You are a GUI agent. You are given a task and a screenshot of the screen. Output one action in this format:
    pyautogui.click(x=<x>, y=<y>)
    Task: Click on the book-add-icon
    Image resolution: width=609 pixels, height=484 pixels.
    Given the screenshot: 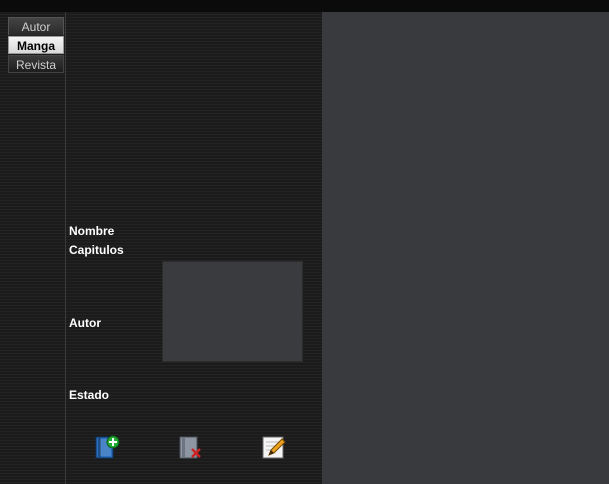 What is the action you would take?
    pyautogui.click(x=107, y=447)
    